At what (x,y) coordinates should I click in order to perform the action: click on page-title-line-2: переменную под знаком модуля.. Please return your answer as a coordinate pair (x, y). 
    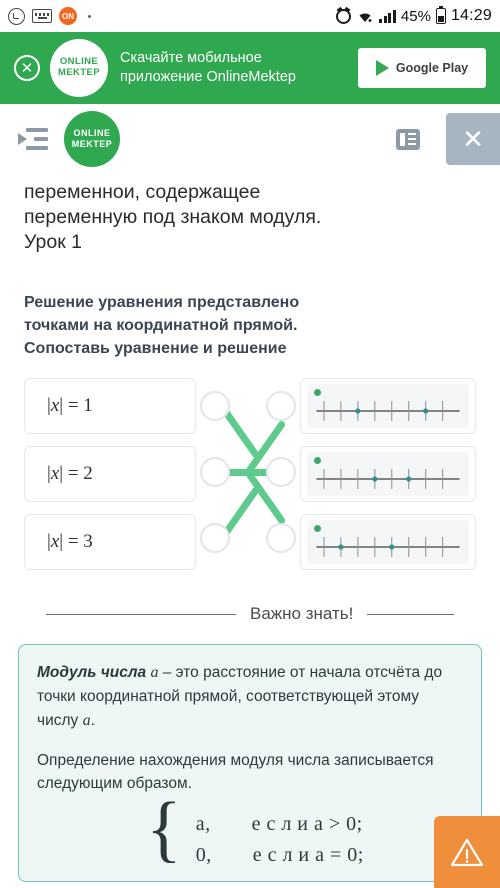
    Looking at the image, I should click on (173, 216).